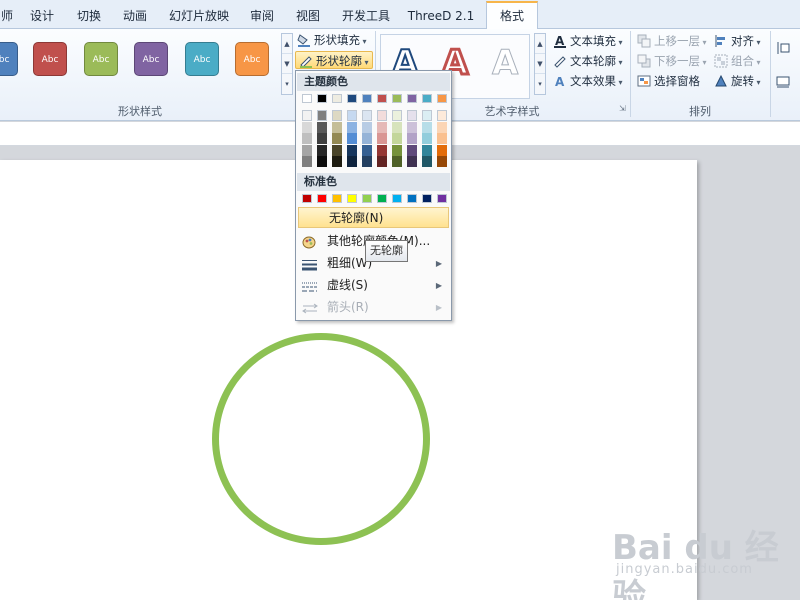  Describe the element at coordinates (588, 81) in the screenshot. I see `text-effect-button: A 文本效果 ▾` at that location.